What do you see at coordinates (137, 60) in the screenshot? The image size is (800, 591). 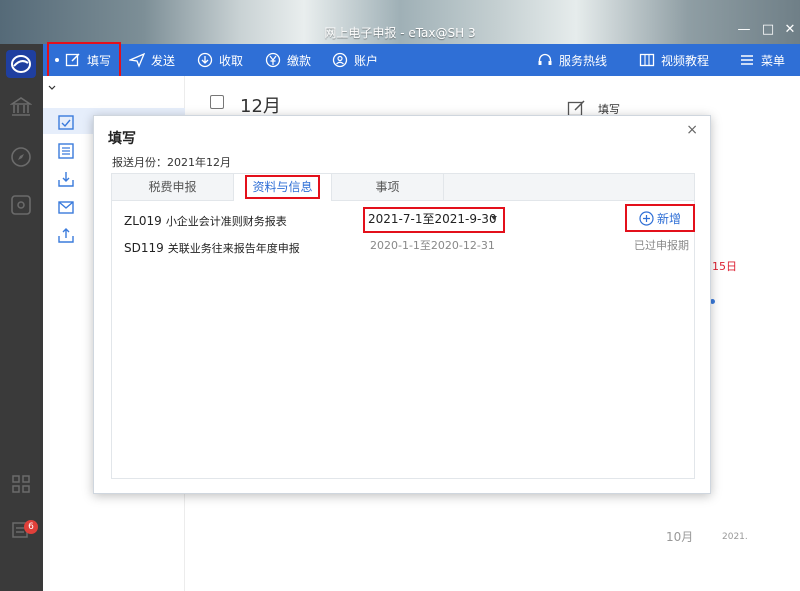 I see `send-icon` at bounding box center [137, 60].